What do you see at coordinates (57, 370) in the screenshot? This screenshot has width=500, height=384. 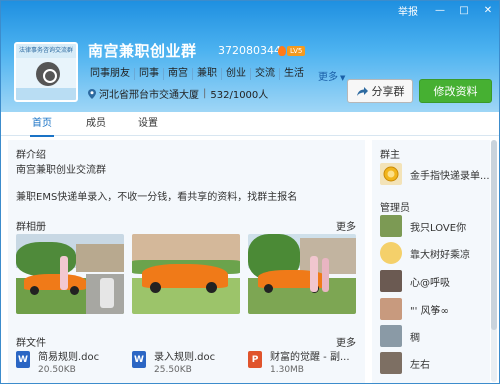 I see `file-size: 20.50KB` at bounding box center [57, 370].